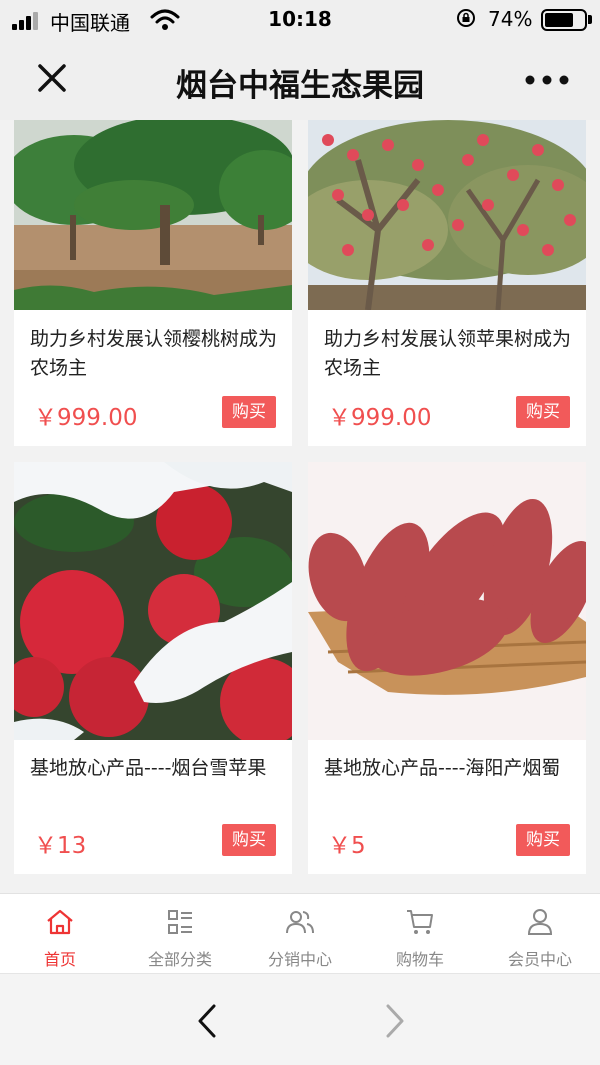  What do you see at coordinates (300, 20) in the screenshot?
I see `status-bar: 中国联通 10:18 74%` at bounding box center [300, 20].